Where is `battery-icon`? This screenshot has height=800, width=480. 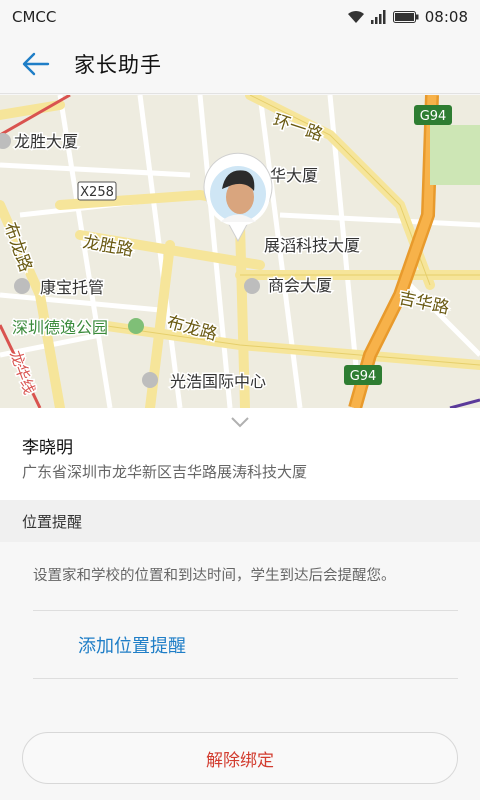 battery-icon is located at coordinates (405, 17).